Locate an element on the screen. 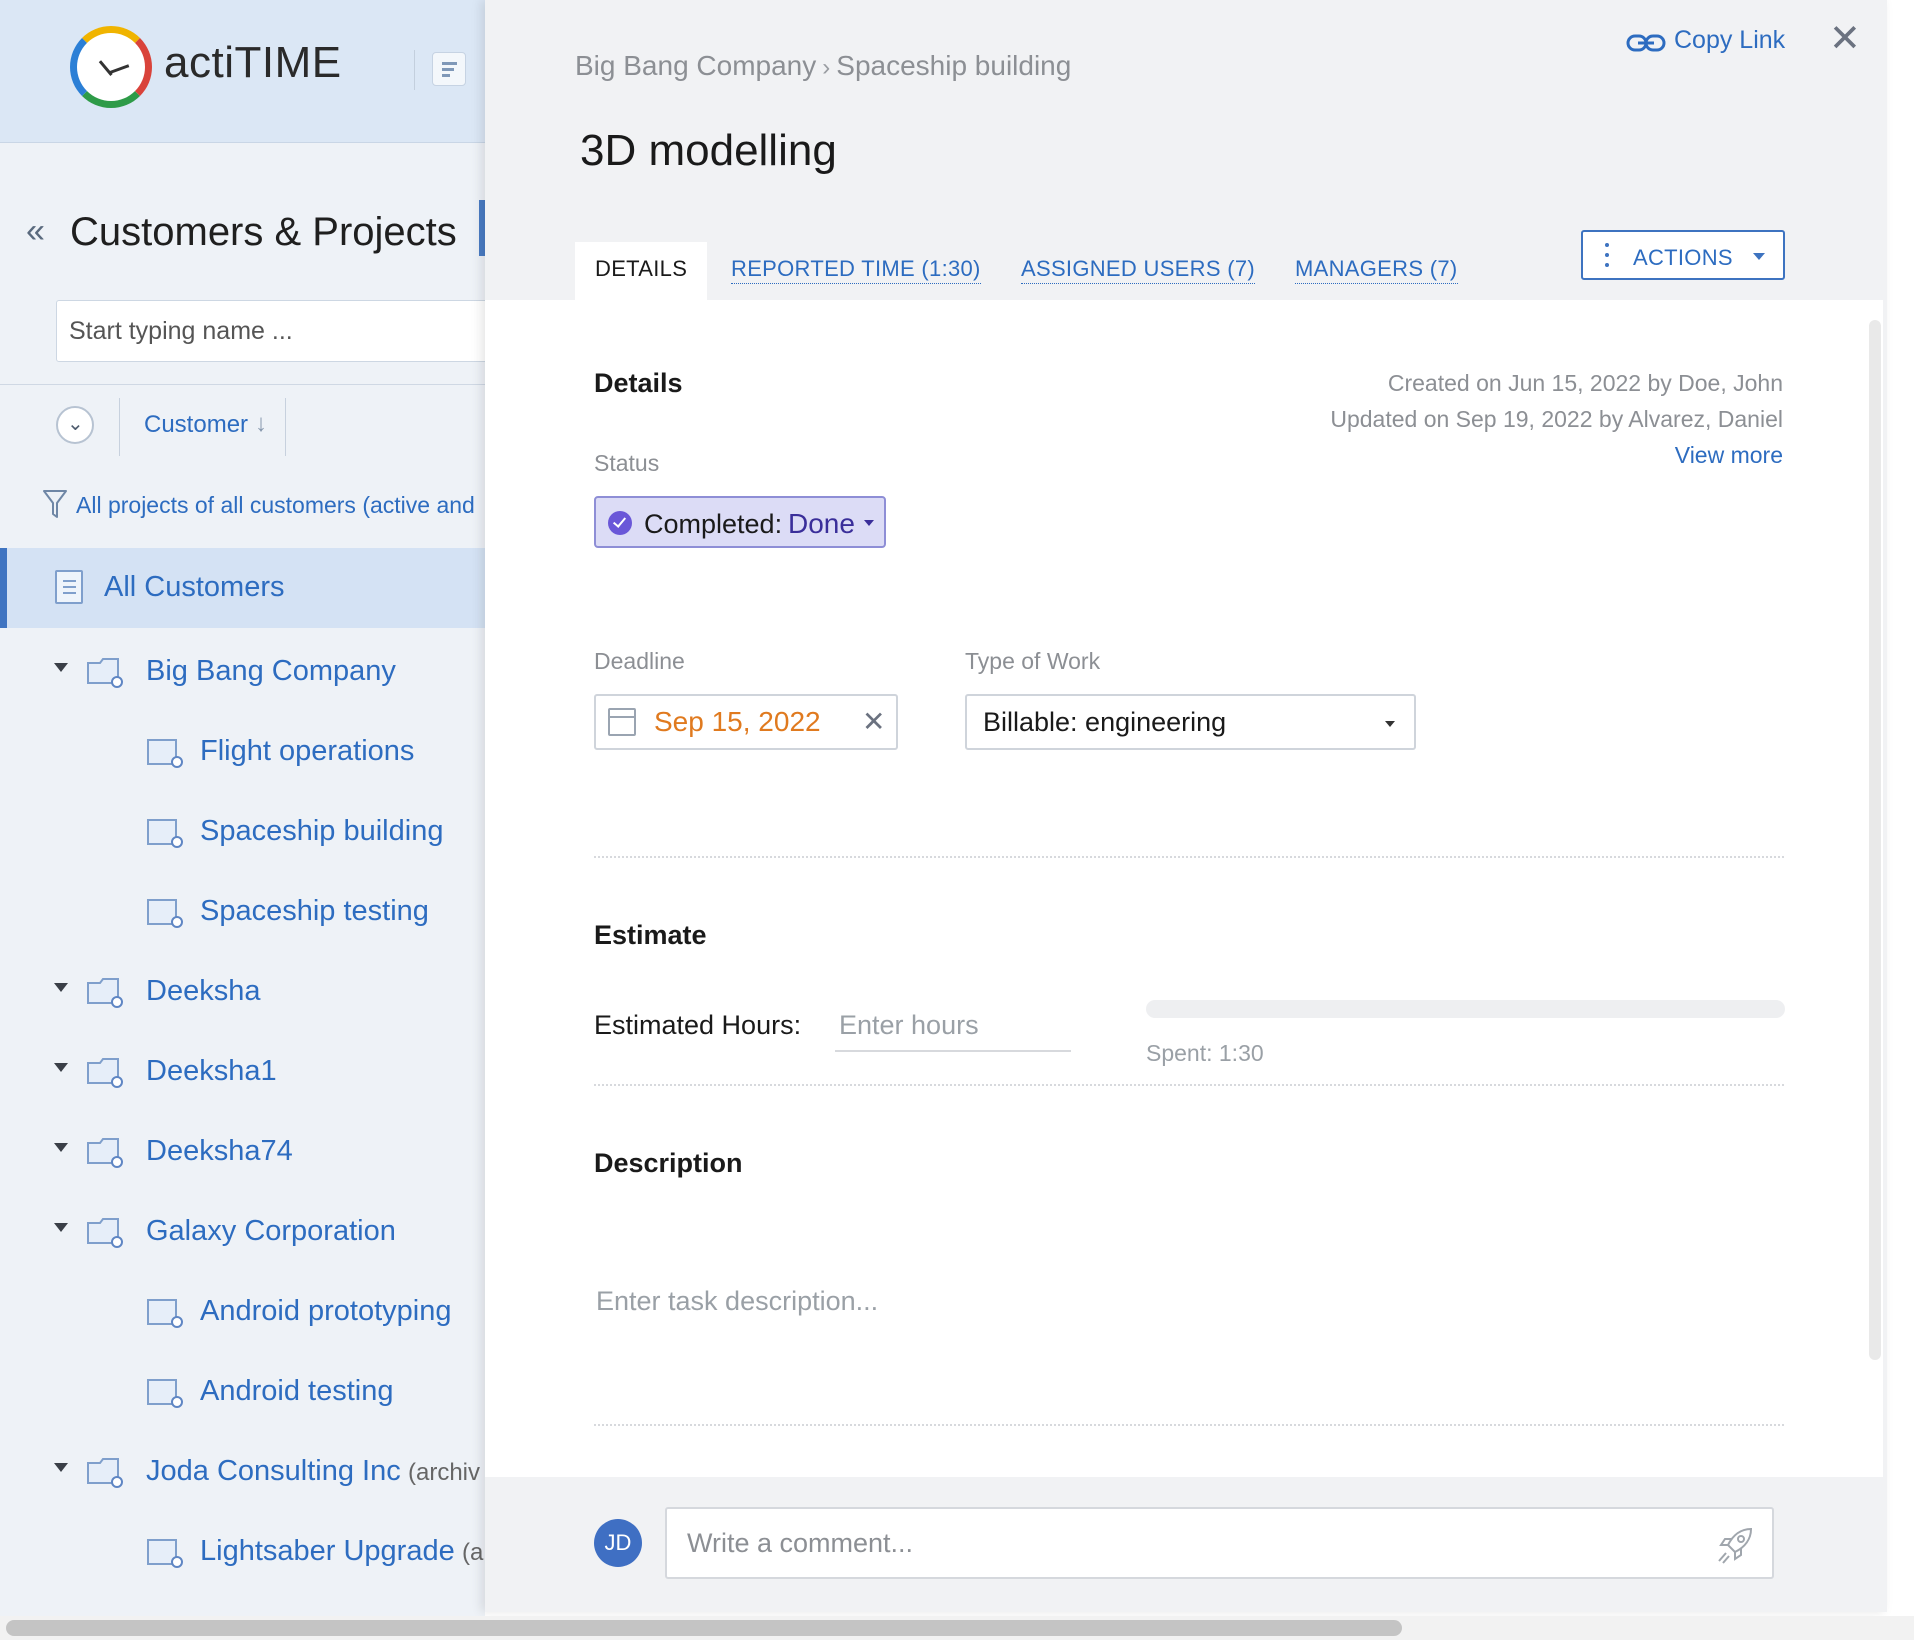 The width and height of the screenshot is (1914, 1640). close-icon: ✕ is located at coordinates (1845, 39).